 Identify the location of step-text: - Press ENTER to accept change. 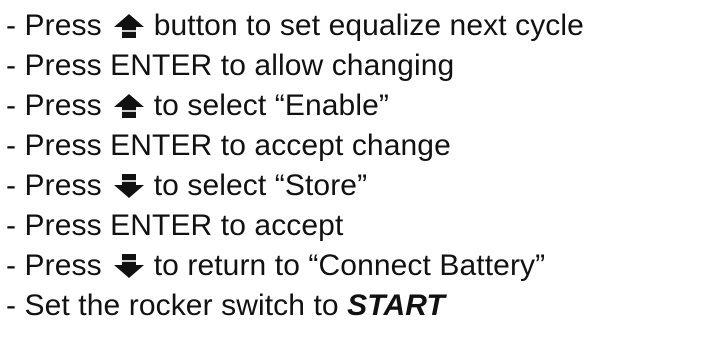
(228, 145).